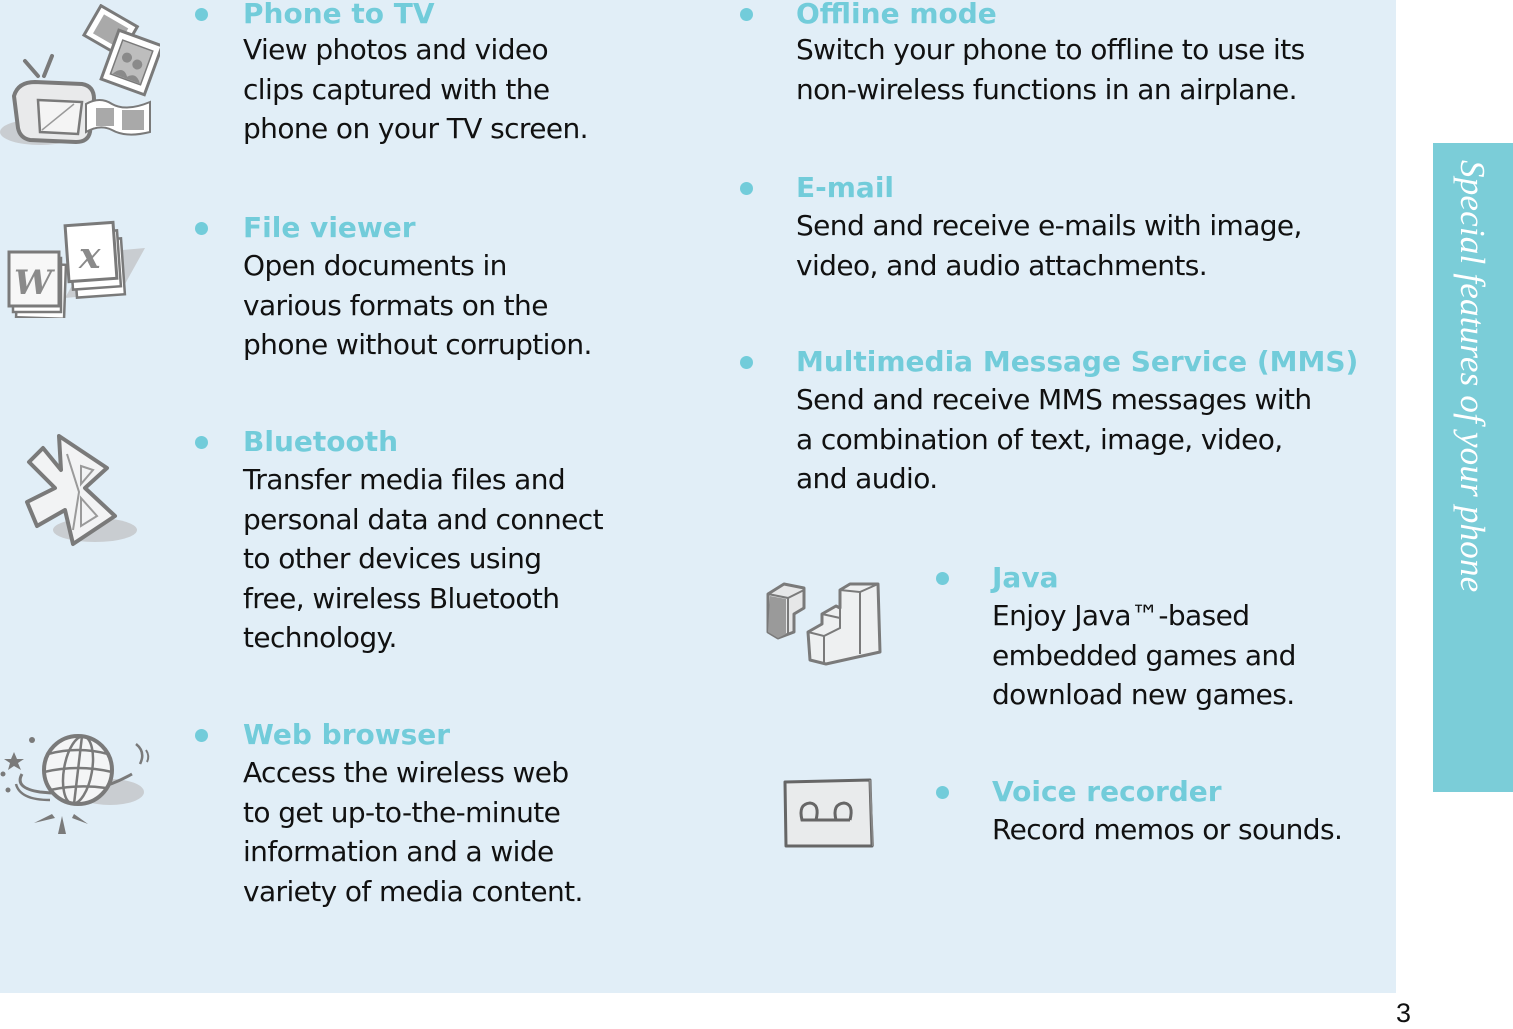  I want to click on globe-icon, so click(80, 781).